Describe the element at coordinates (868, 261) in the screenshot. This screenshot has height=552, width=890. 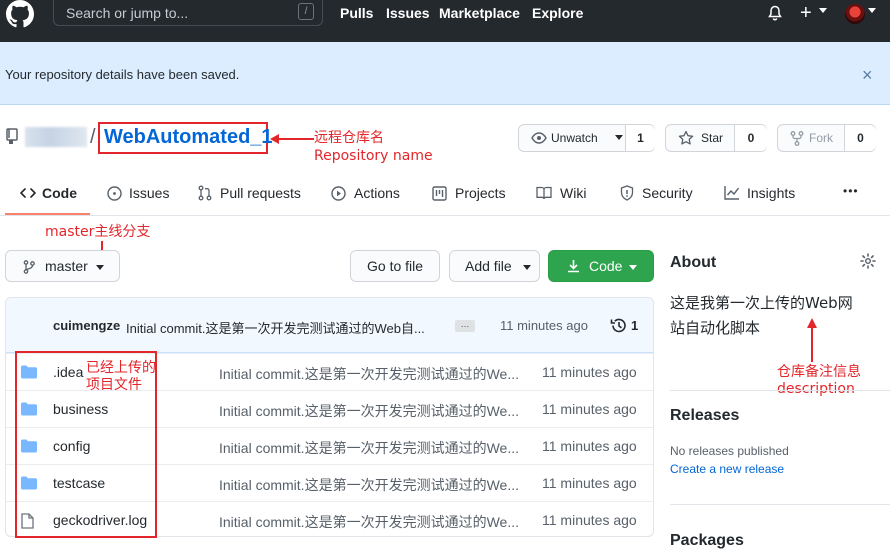
I see `gear-icon` at that location.